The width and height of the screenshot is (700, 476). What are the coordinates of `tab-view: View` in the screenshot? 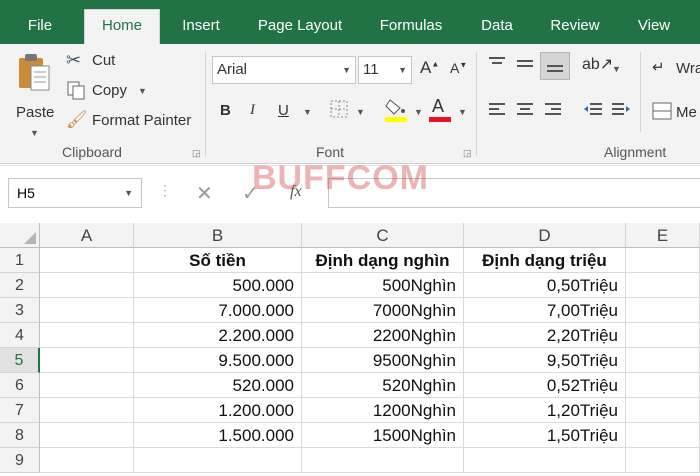 It's located at (654, 27).